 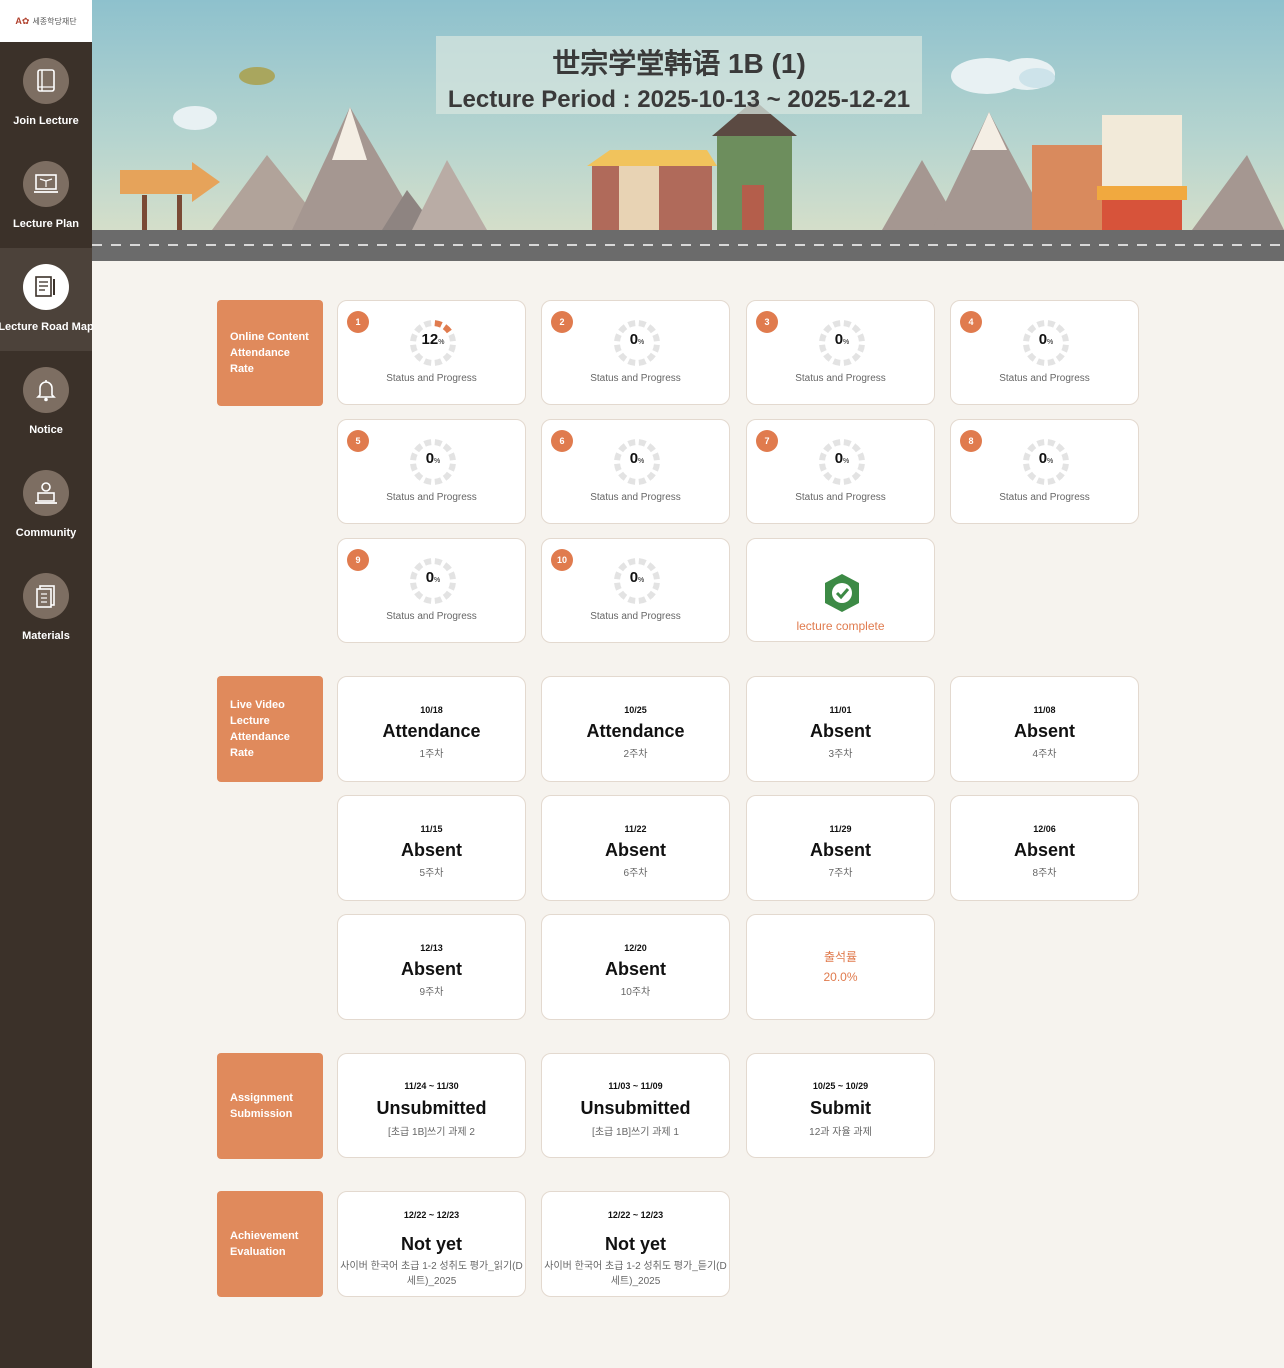 What do you see at coordinates (431, 590) in the screenshot?
I see `online-content-card: 9 0% Status and Progress` at bounding box center [431, 590].